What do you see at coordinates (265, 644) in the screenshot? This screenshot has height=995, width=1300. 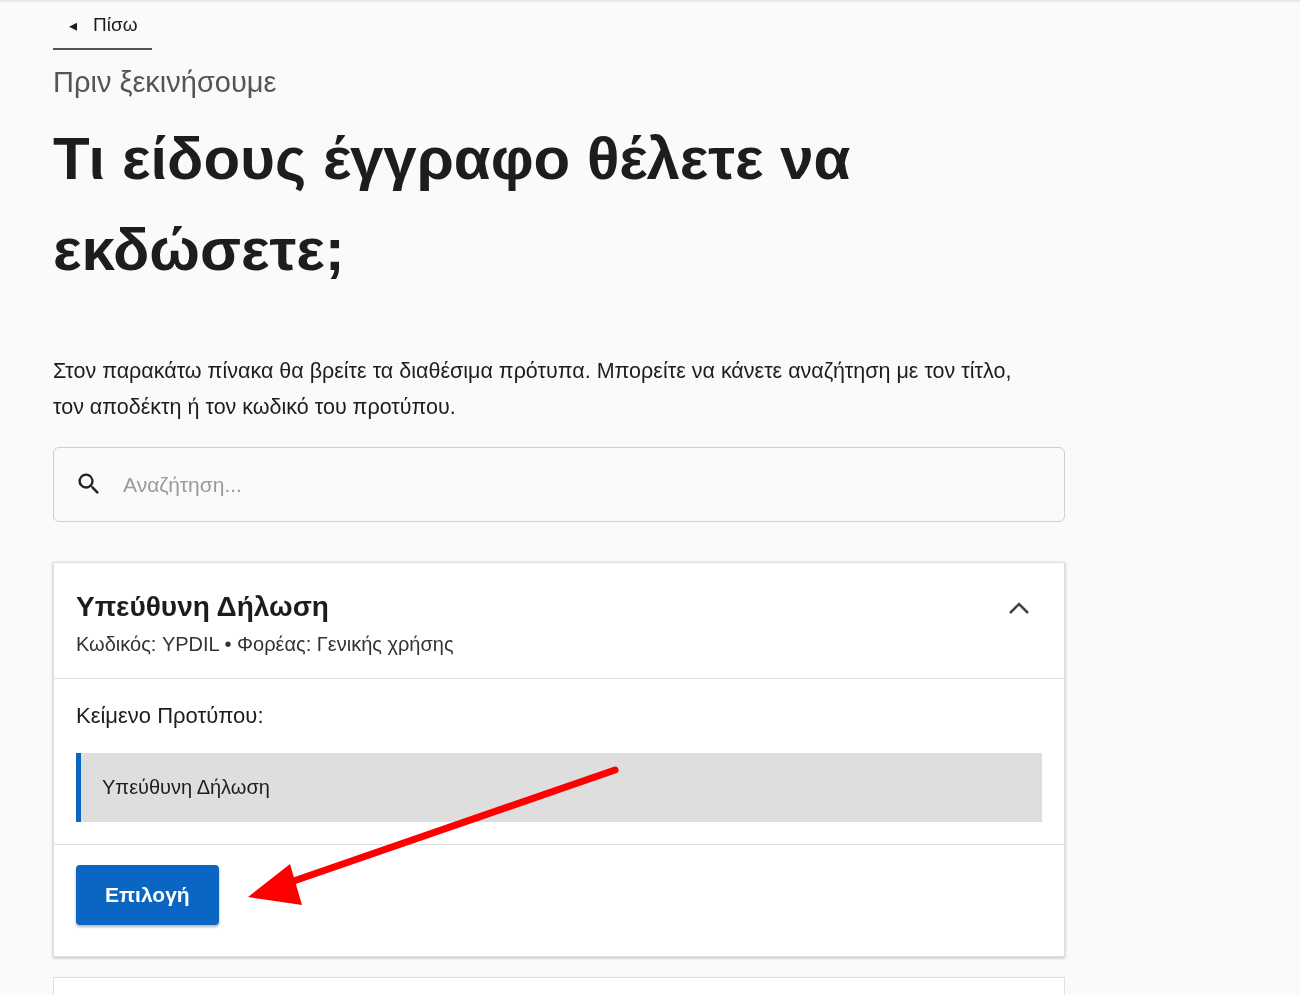 I see `template-meta: Κωδικός: YPDIL • Φορέας: Γενικής χρήσης` at bounding box center [265, 644].